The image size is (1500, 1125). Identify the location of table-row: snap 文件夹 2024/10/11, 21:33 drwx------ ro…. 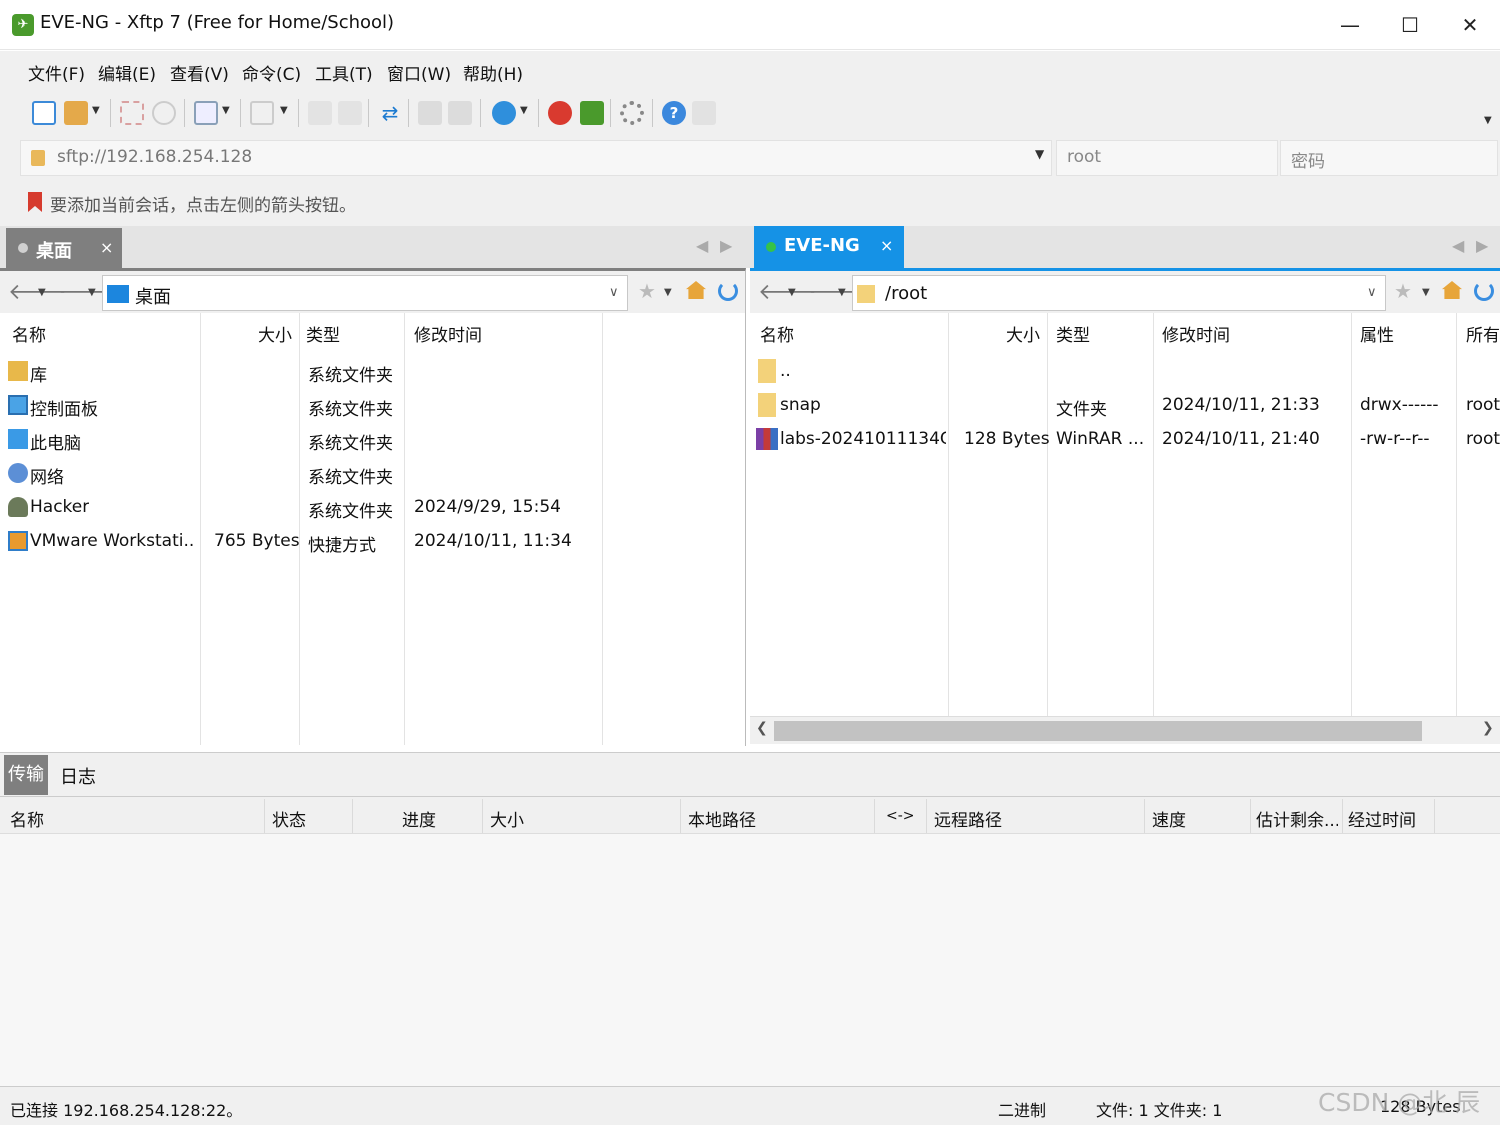
(1125, 406).